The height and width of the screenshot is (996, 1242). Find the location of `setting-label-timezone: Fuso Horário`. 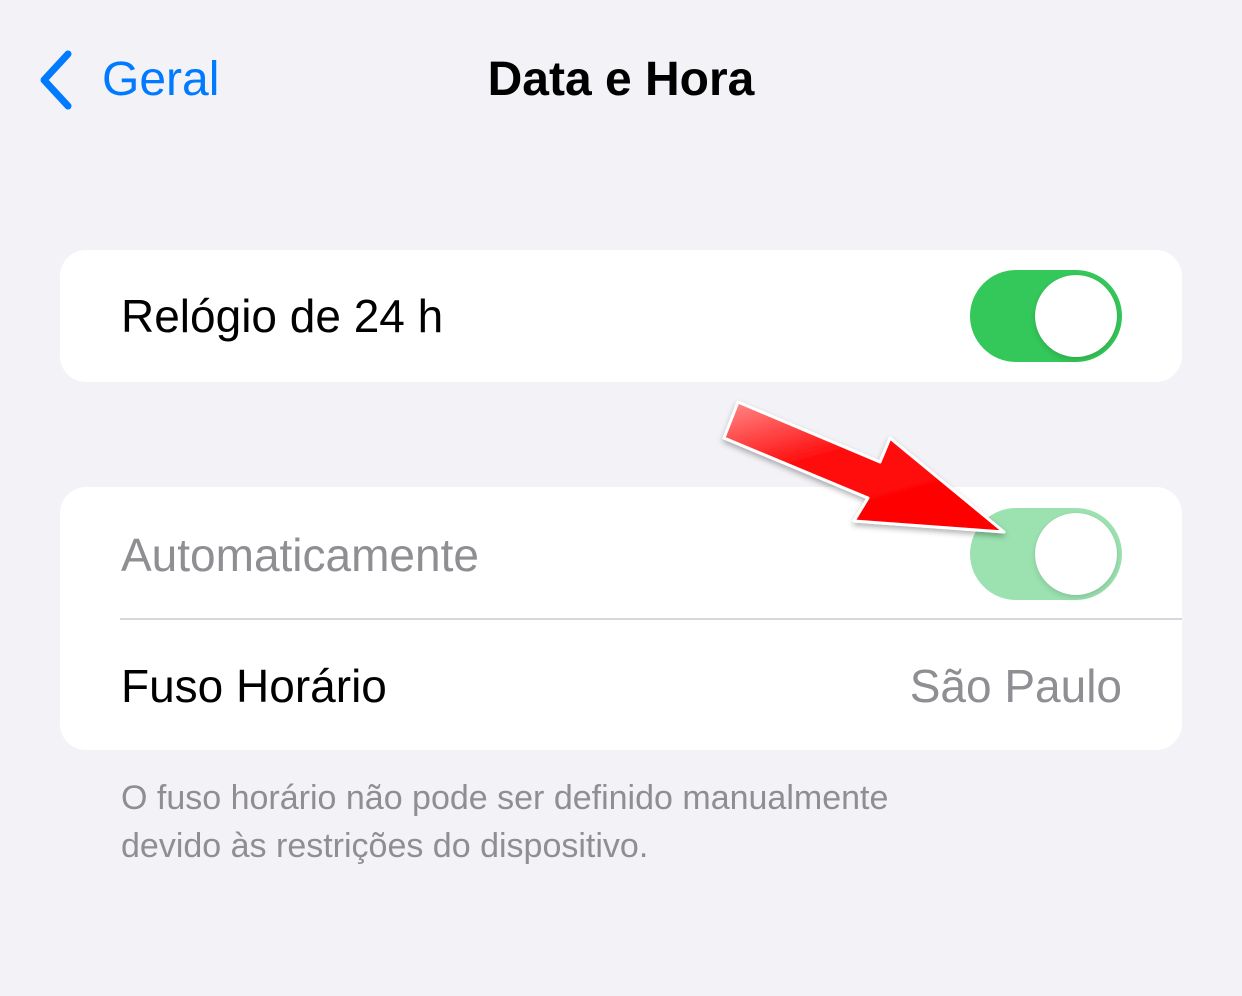

setting-label-timezone: Fuso Horário is located at coordinates (254, 686).